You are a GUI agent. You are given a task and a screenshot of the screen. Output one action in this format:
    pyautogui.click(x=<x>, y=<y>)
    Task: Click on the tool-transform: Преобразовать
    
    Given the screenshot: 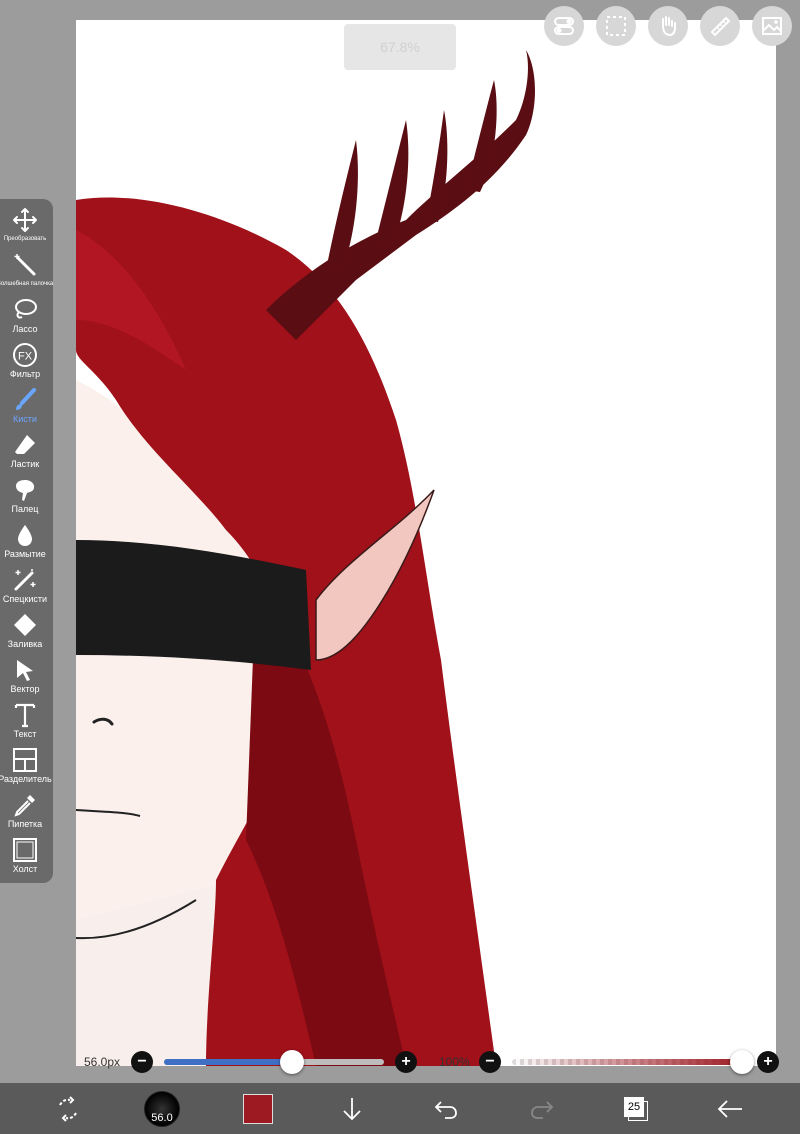 What is the action you would take?
    pyautogui.click(x=25, y=227)
    